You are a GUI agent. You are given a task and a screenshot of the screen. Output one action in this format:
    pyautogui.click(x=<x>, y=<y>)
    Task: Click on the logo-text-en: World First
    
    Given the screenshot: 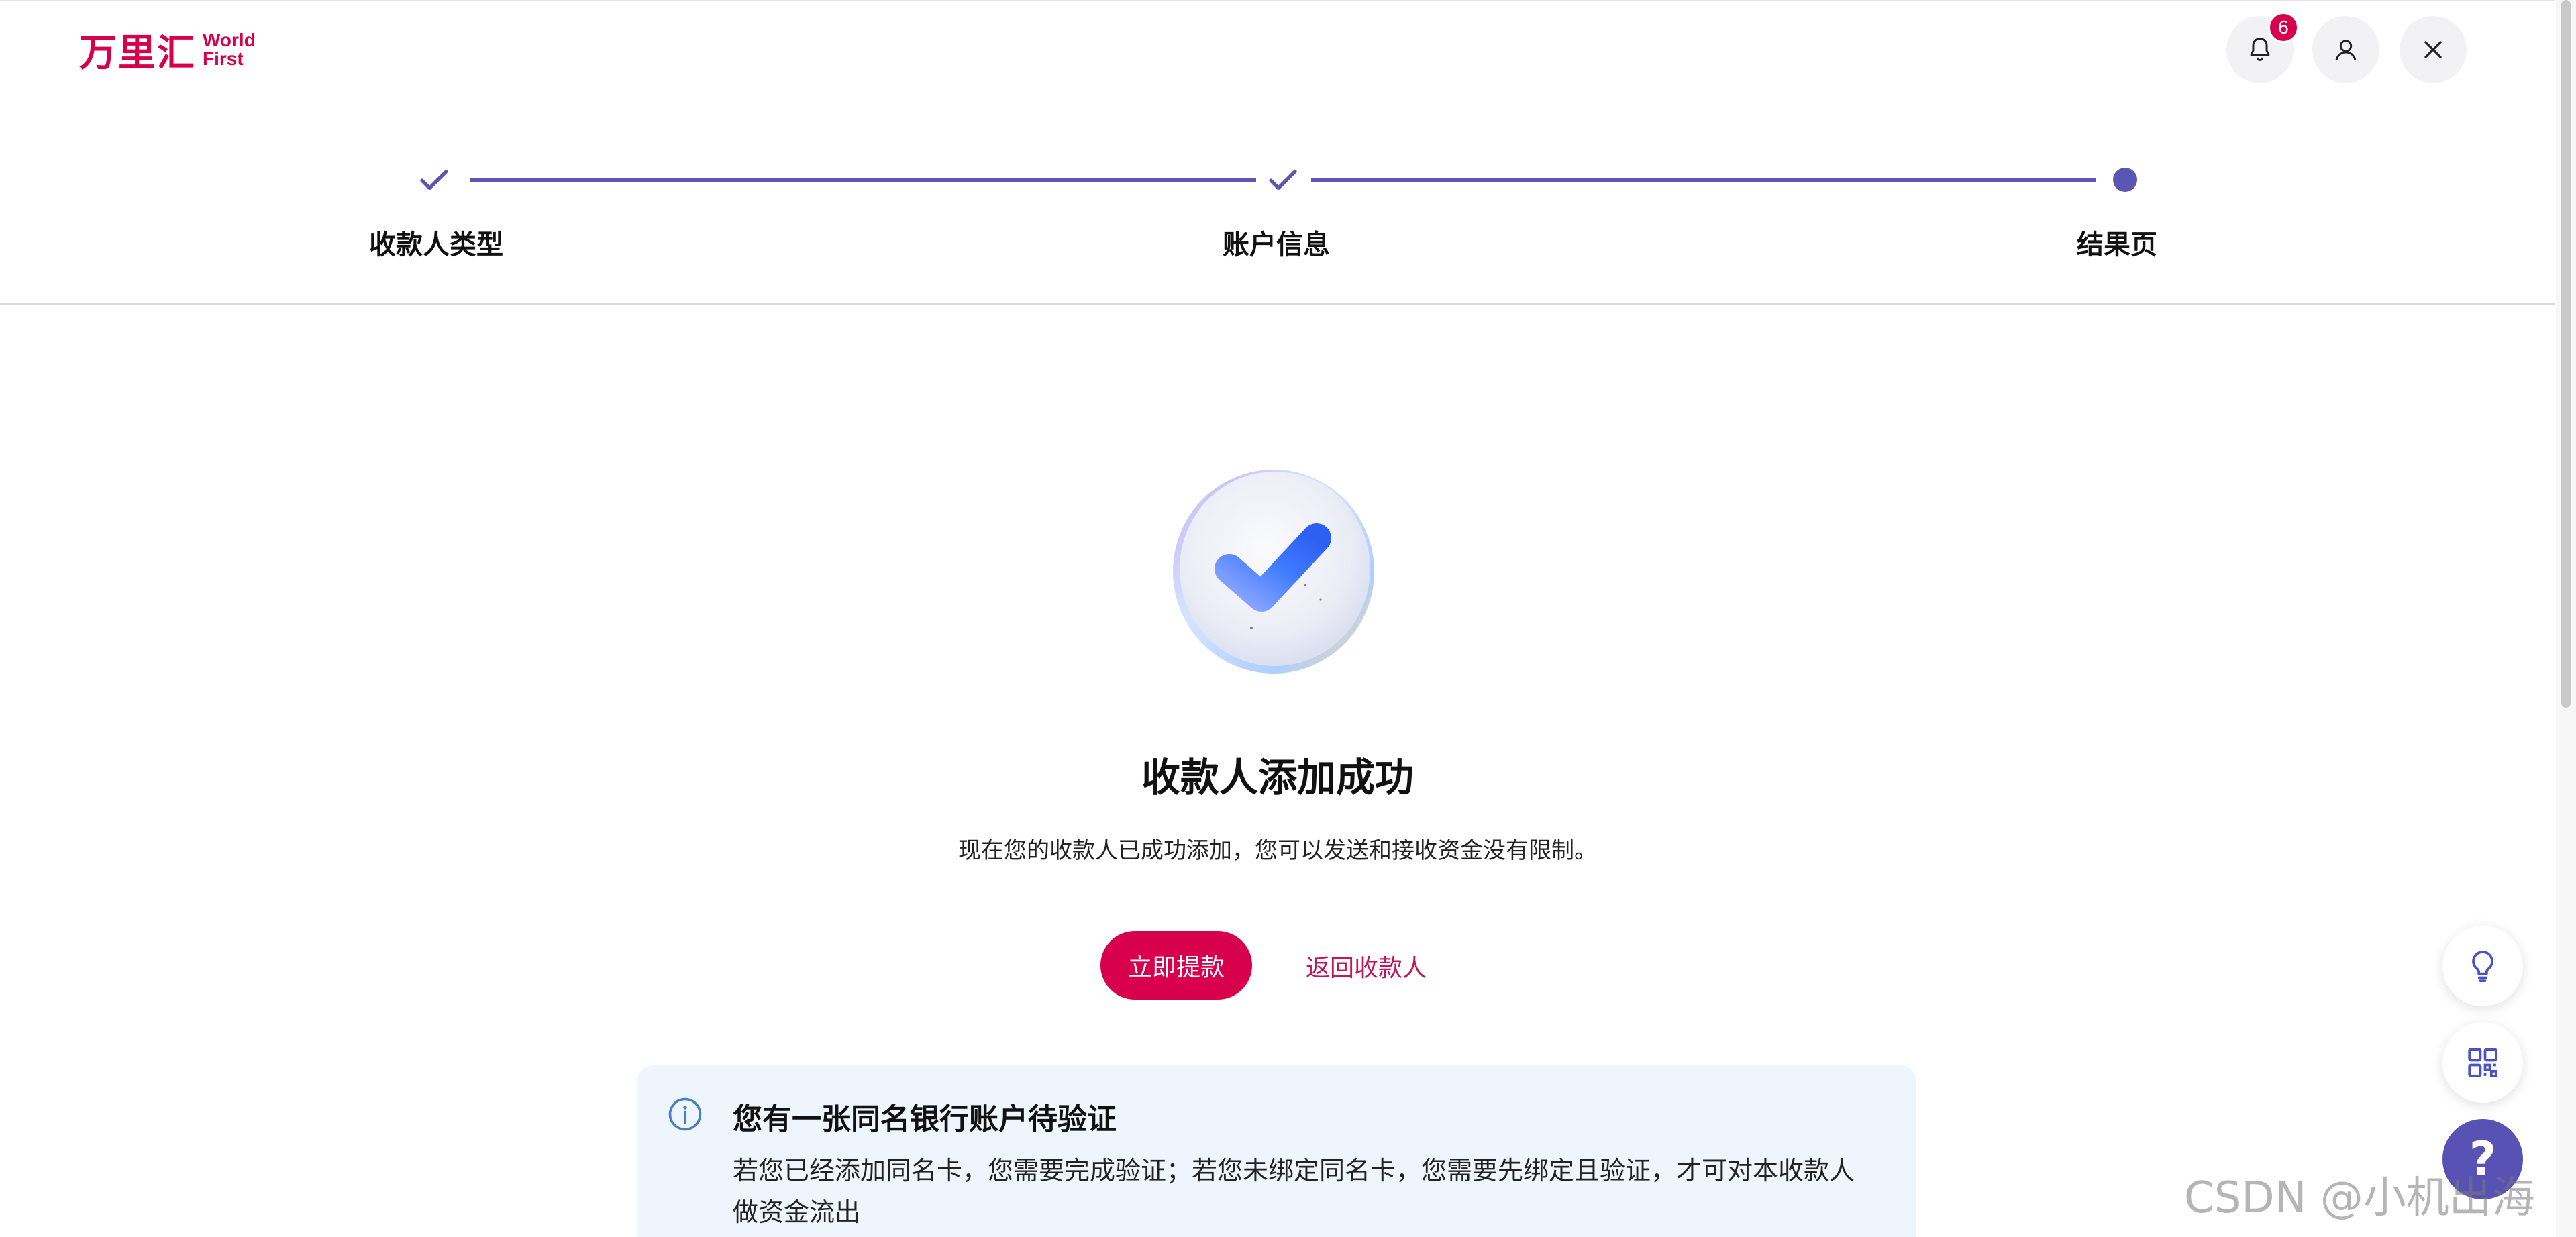 What is the action you would take?
    pyautogui.click(x=229, y=49)
    